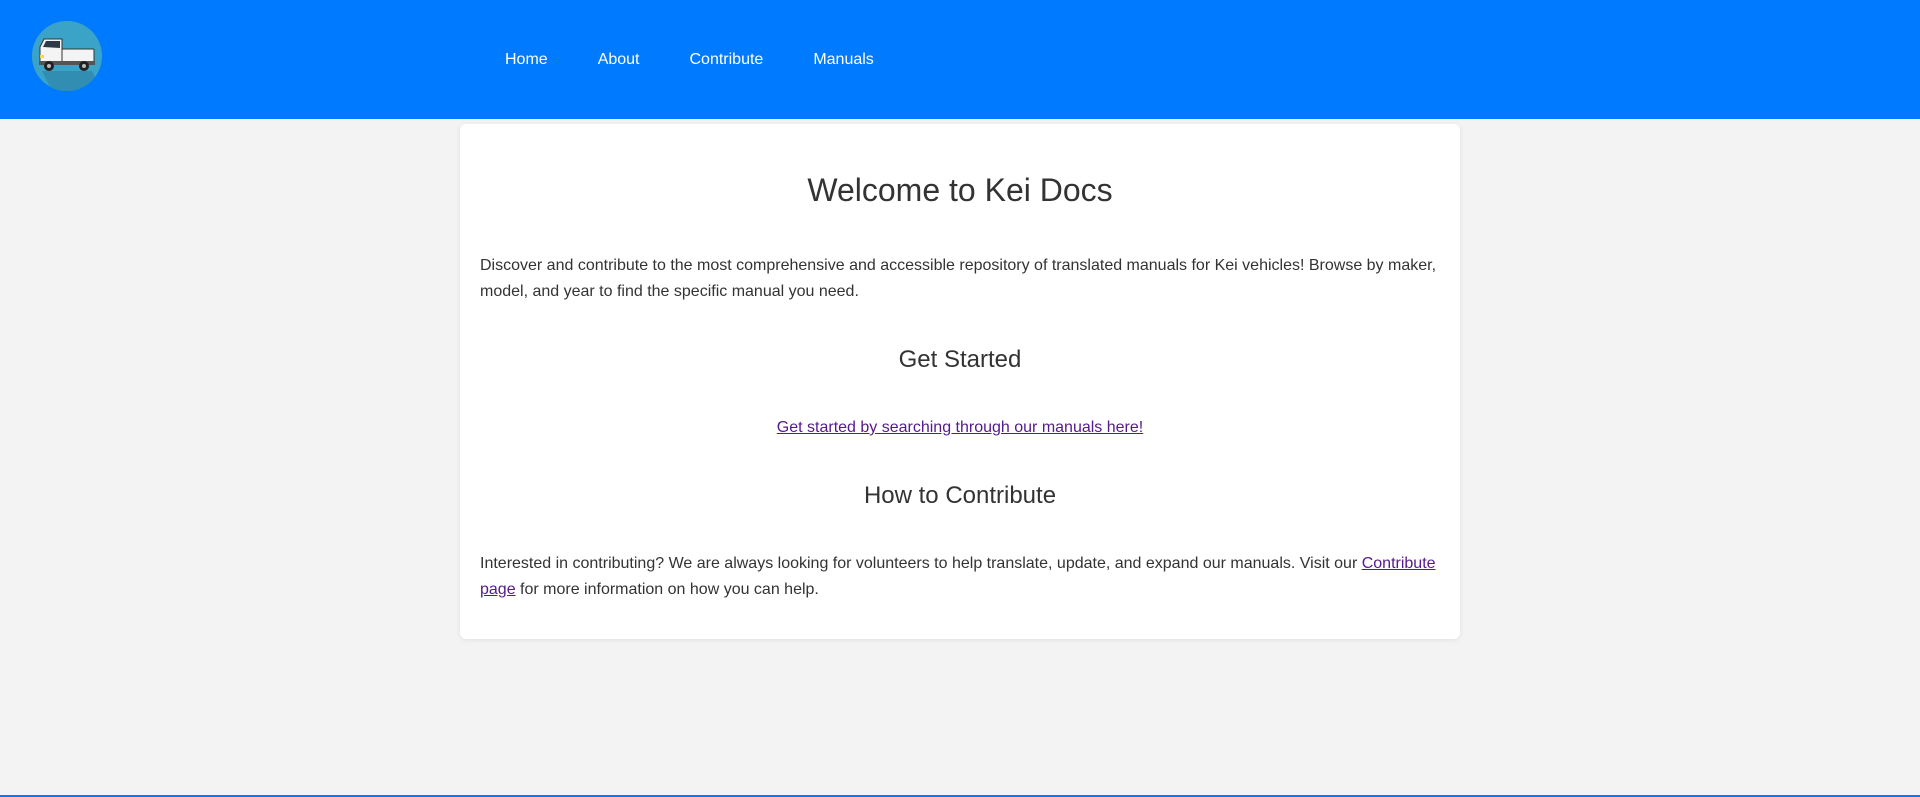  I want to click on nav-manuals-link: Manuals, so click(843, 60).